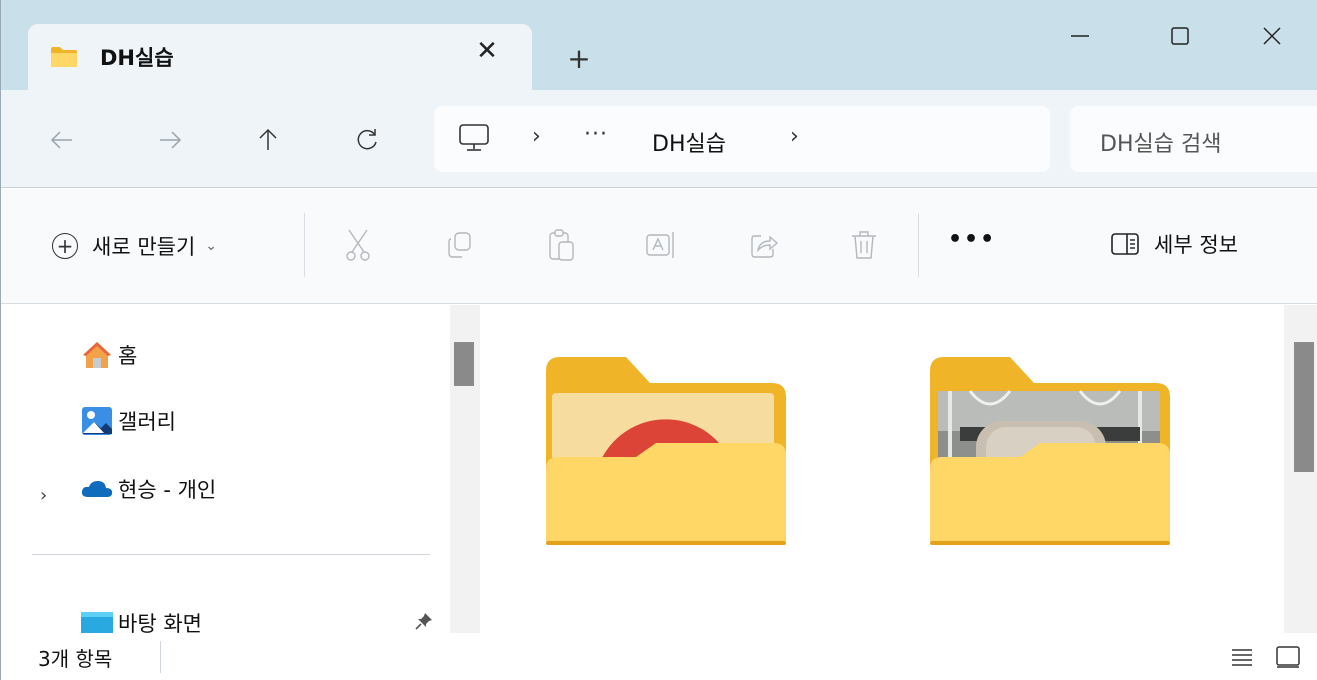 The image size is (1317, 680). What do you see at coordinates (65, 246) in the screenshot?
I see `add-circle-icon: +` at bounding box center [65, 246].